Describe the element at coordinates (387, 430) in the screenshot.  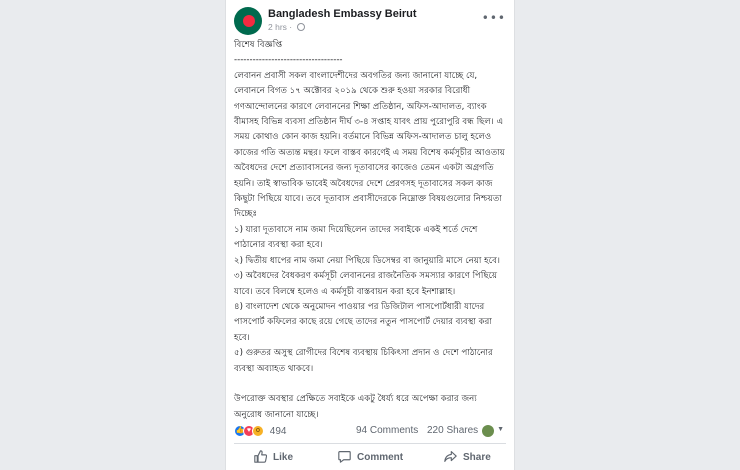
I see `comments-count-link: 94 Comments` at that location.